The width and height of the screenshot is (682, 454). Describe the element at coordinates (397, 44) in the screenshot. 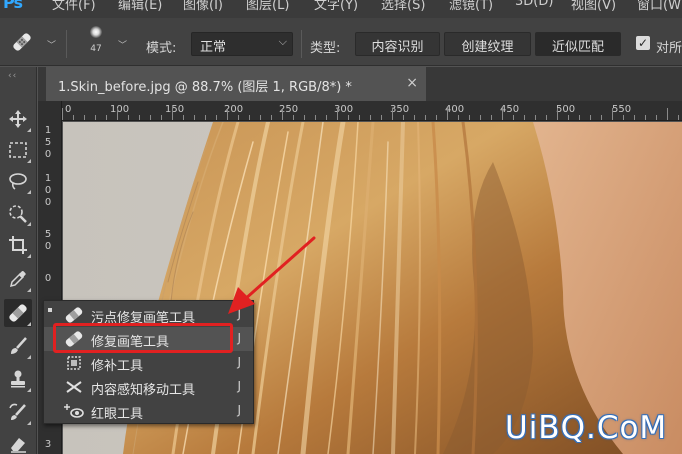

I see `type-content-aware-button: 内容识别` at that location.